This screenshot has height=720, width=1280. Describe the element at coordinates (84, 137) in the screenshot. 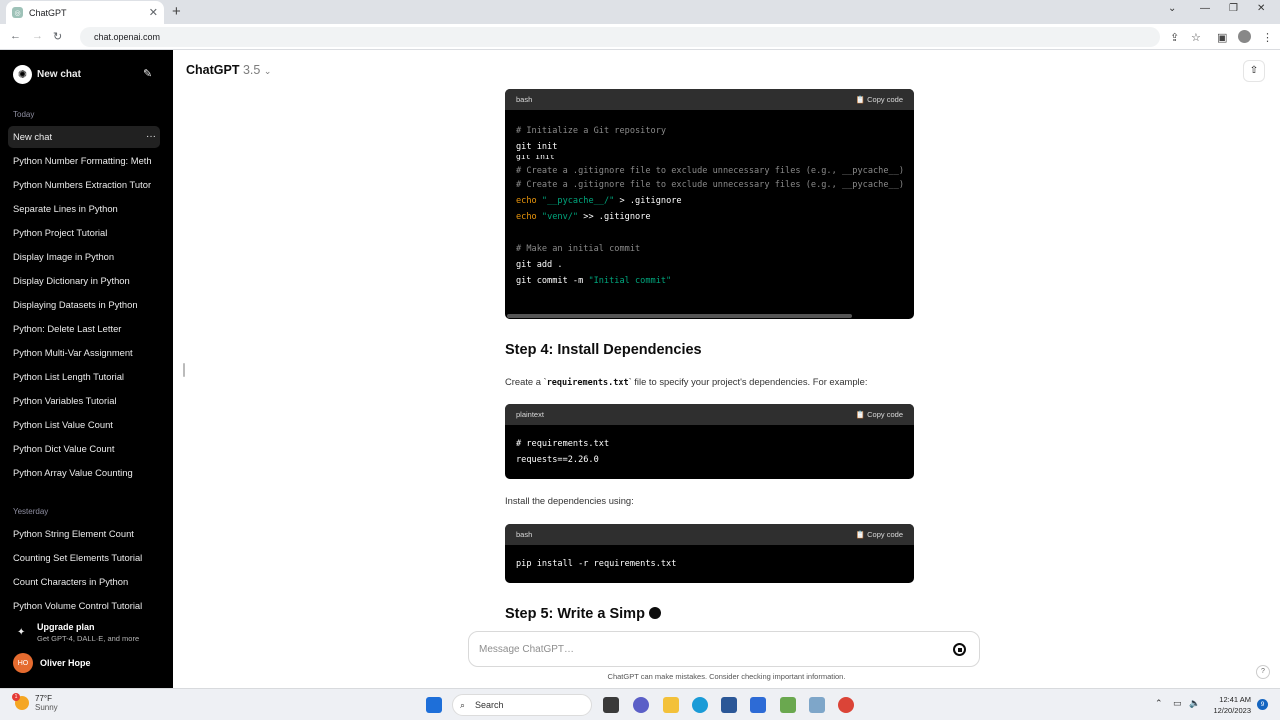

I see `chat-item-active: New chat ···` at that location.